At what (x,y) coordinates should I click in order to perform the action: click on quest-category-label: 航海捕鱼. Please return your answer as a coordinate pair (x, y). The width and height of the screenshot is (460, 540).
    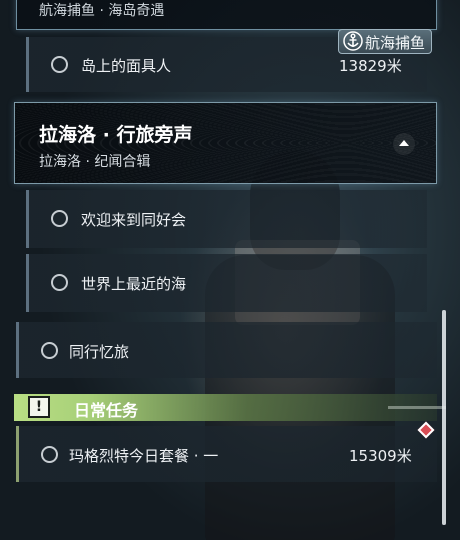
    Looking at the image, I should click on (395, 43).